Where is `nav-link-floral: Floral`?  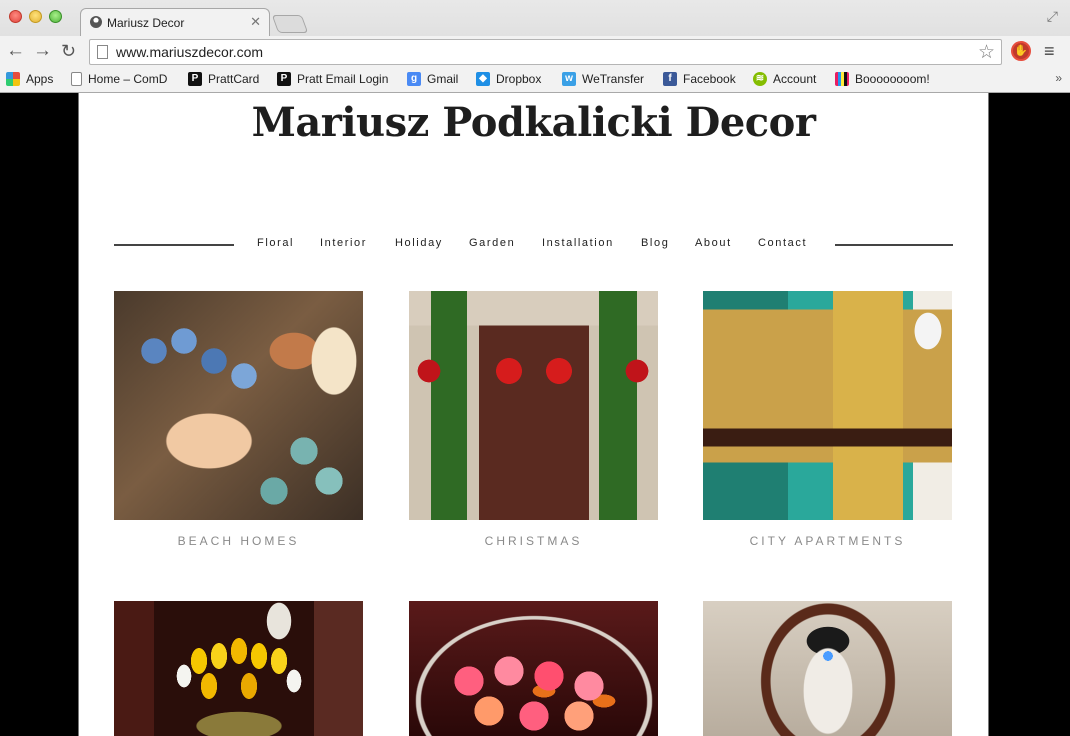
nav-link-floral: Floral is located at coordinates (275, 243).